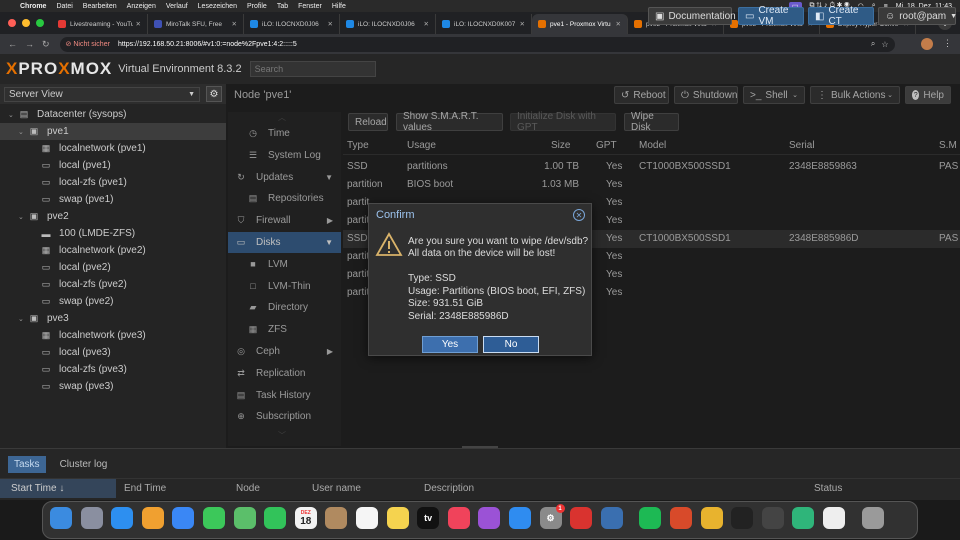 The width and height of the screenshot is (960, 540). I want to click on zoom-window-button, so click(40, 23).